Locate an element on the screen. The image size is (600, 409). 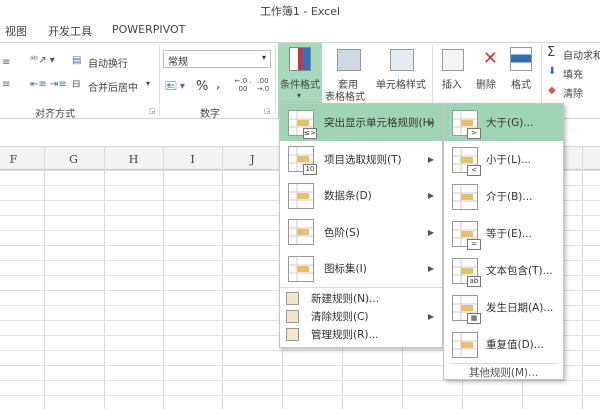
tab-powerpivot: POWERPIVOT is located at coordinates (148, 29).